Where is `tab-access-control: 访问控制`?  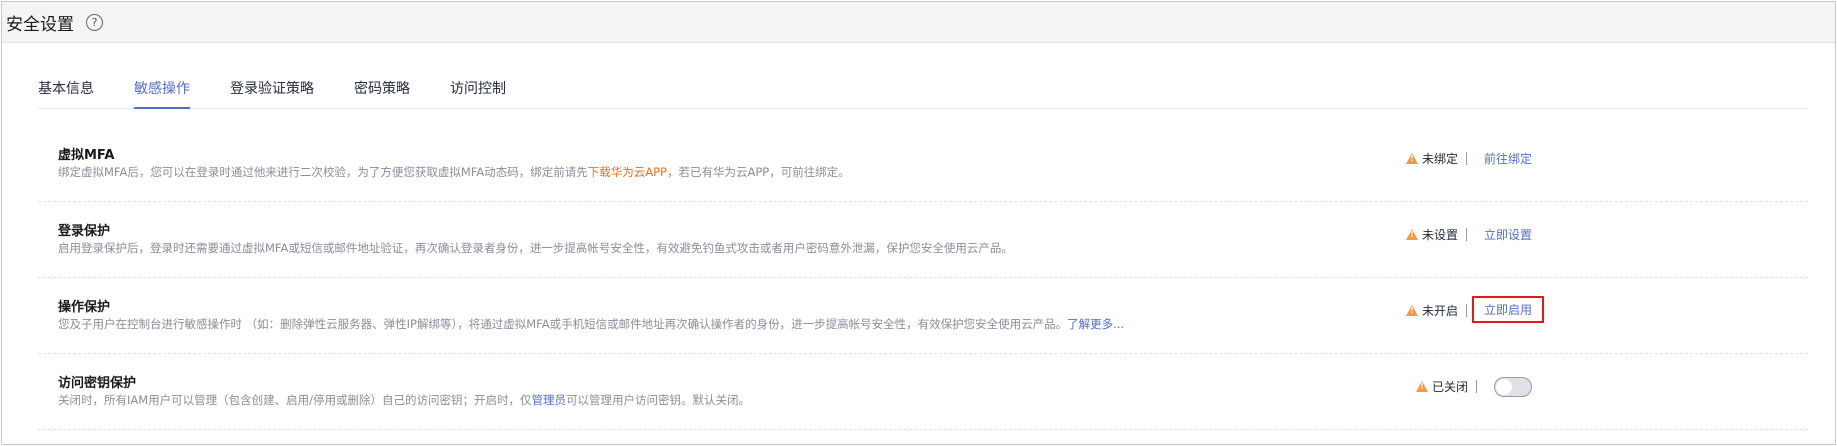 tab-access-control: 访问控制 is located at coordinates (478, 93).